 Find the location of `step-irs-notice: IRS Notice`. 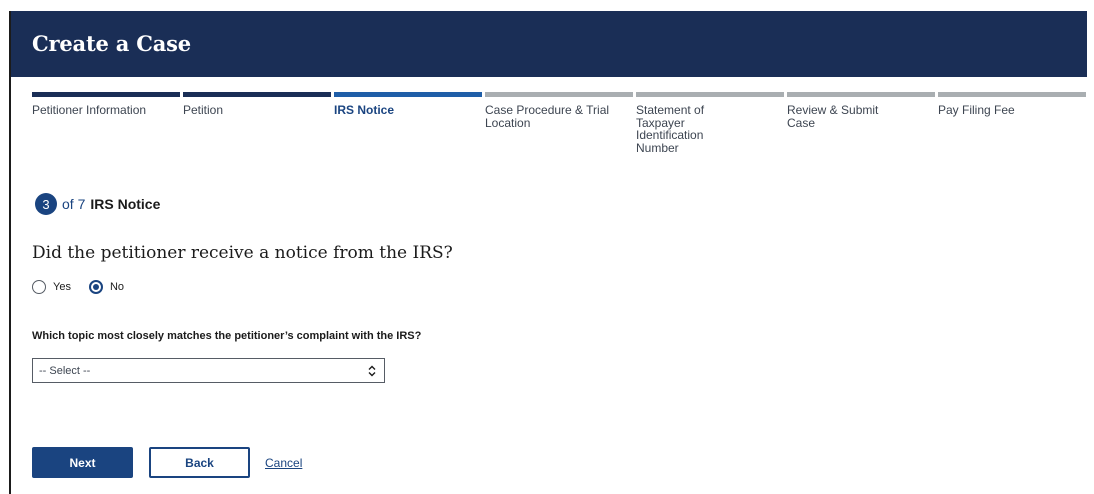

step-irs-notice: IRS Notice is located at coordinates (408, 104).